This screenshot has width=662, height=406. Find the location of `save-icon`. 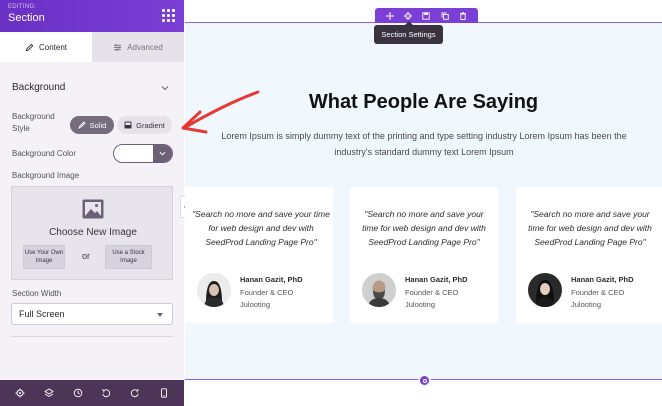

save-icon is located at coordinates (426, 15).